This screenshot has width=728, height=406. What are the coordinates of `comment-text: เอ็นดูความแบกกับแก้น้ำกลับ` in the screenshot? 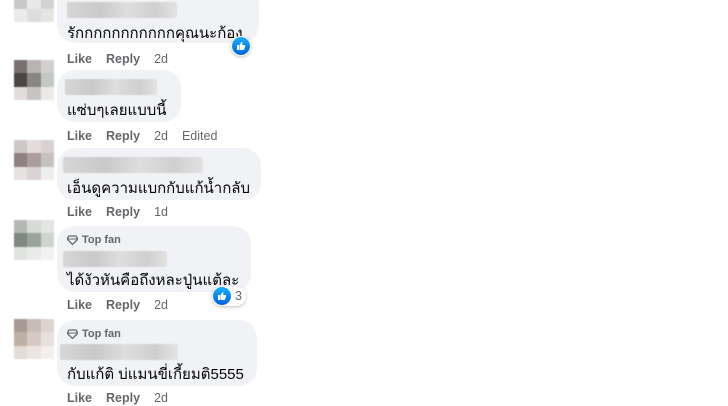 It's located at (158, 188).